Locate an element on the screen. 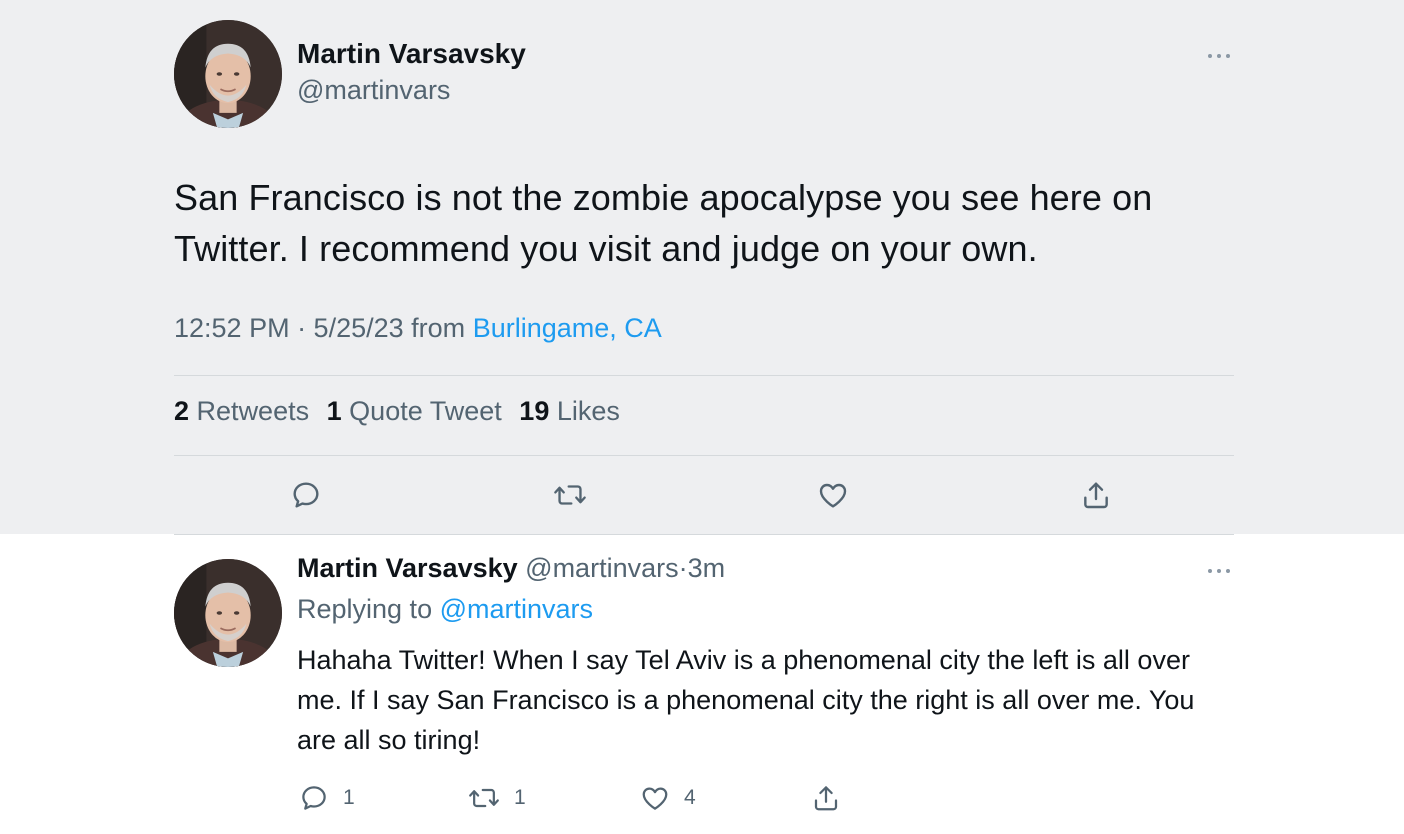 This screenshot has height=834, width=1404. tweet-stats: 2 Retweets 1 Quote Tweet 19 Likes is located at coordinates (397, 411).